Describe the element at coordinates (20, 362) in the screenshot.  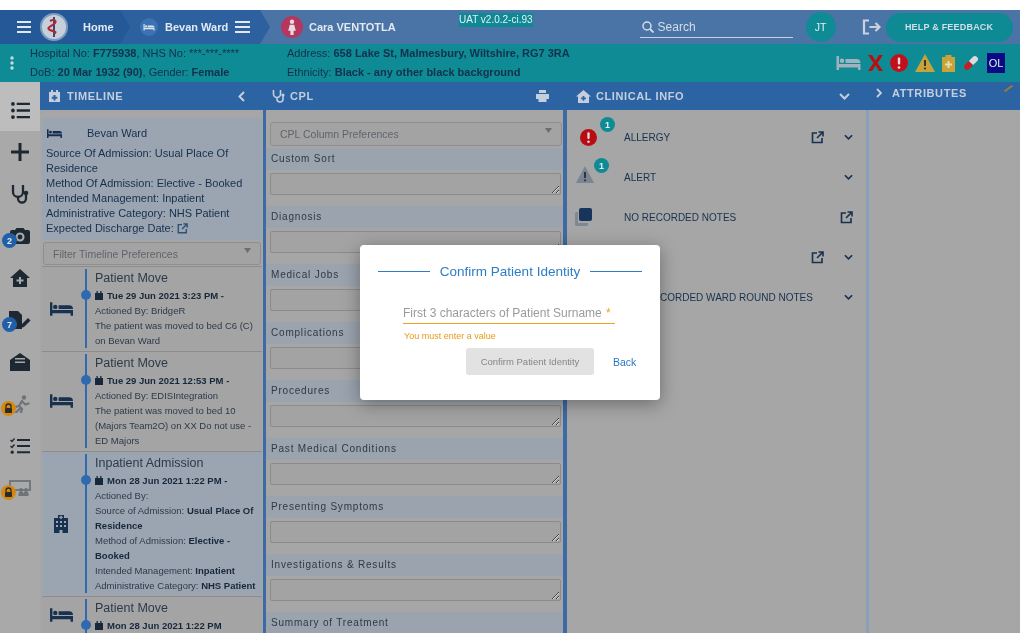
I see `envelope-icon` at that location.